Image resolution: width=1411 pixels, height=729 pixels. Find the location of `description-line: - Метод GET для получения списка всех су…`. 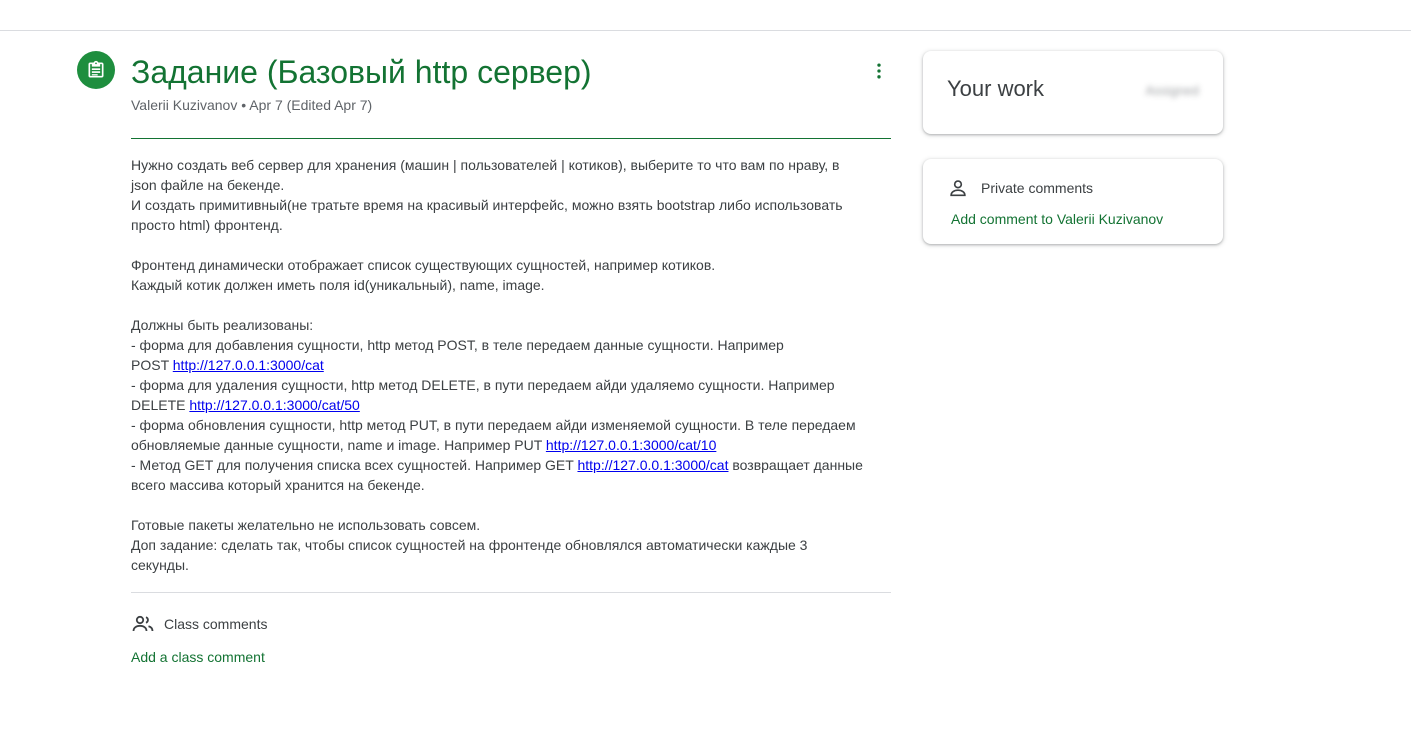

description-line: - Метод GET для получения списка всех су… is located at coordinates (516, 465).